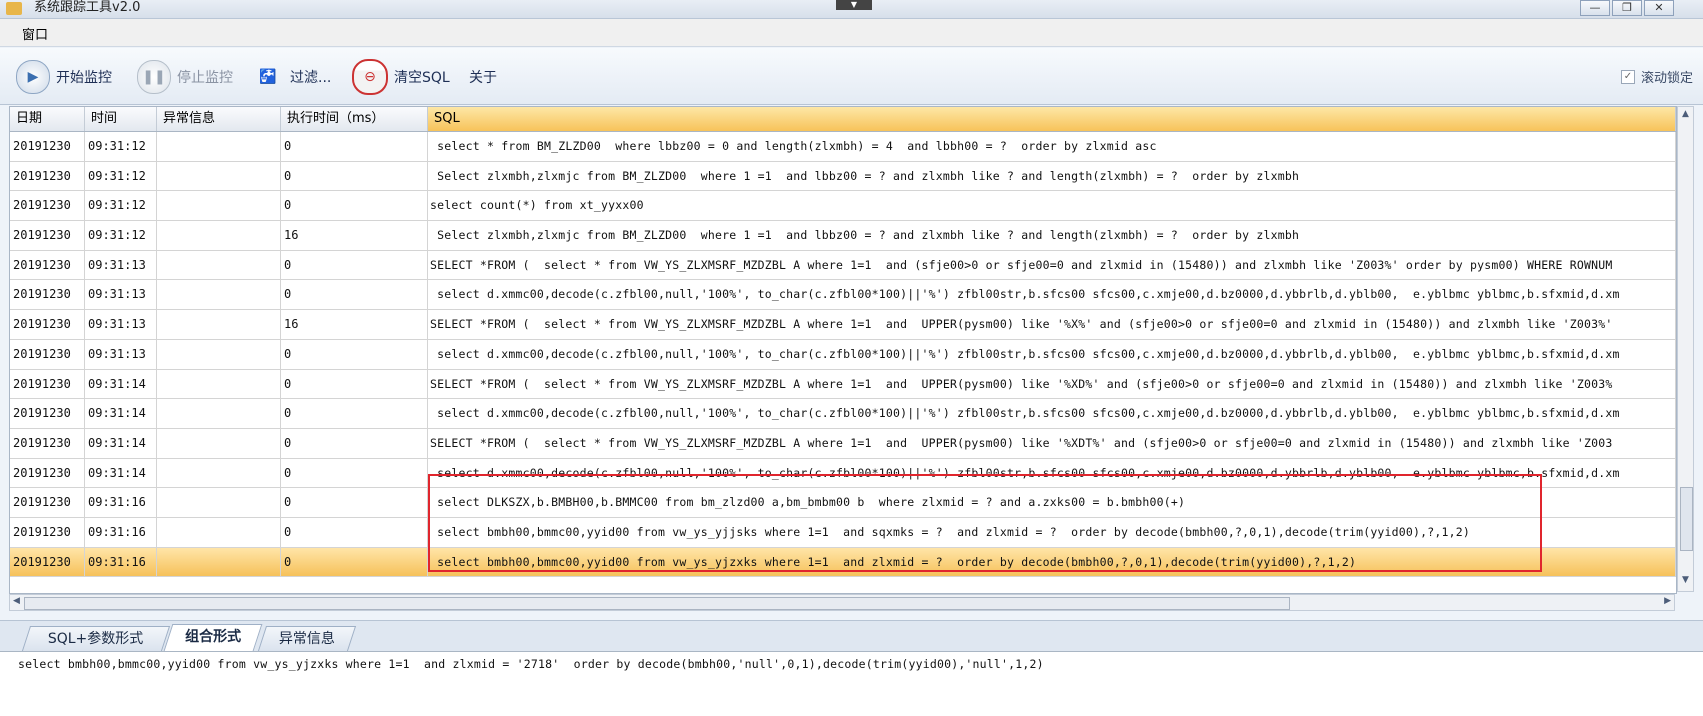 The image size is (1703, 716). What do you see at coordinates (1627, 8) in the screenshot?
I see `restore-button: ❐` at bounding box center [1627, 8].